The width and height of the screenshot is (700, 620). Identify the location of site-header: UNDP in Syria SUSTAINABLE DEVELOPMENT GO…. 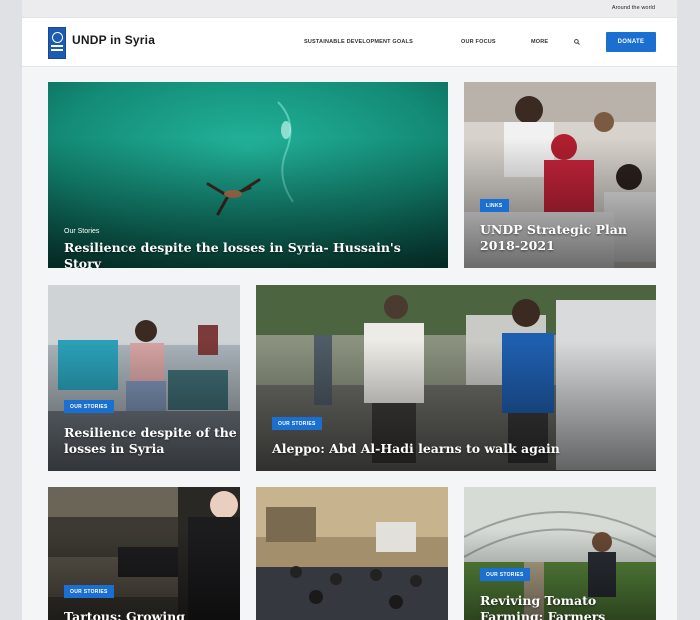
(349, 42).